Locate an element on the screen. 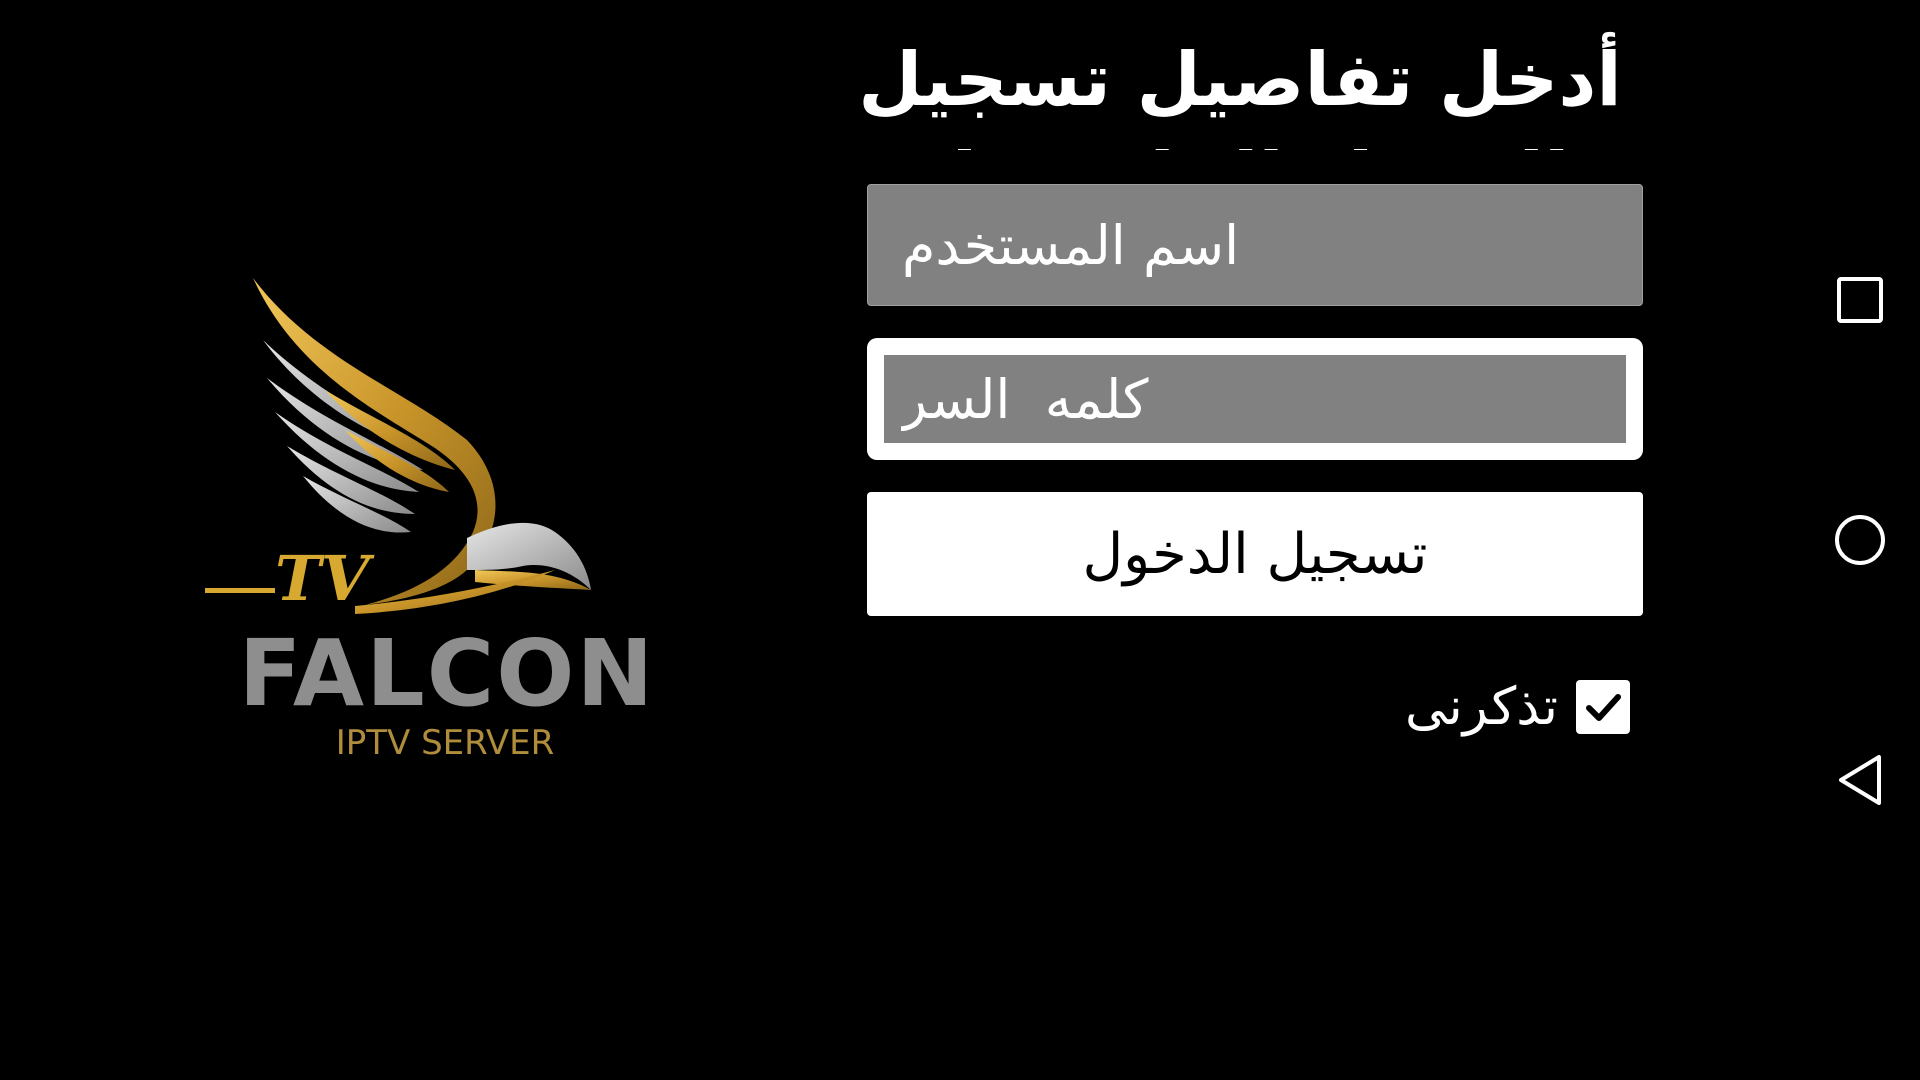 This screenshot has height=1080, width=1920. falcon-logo: TV FALCON IPTV SERVER is located at coordinates (445, 525).